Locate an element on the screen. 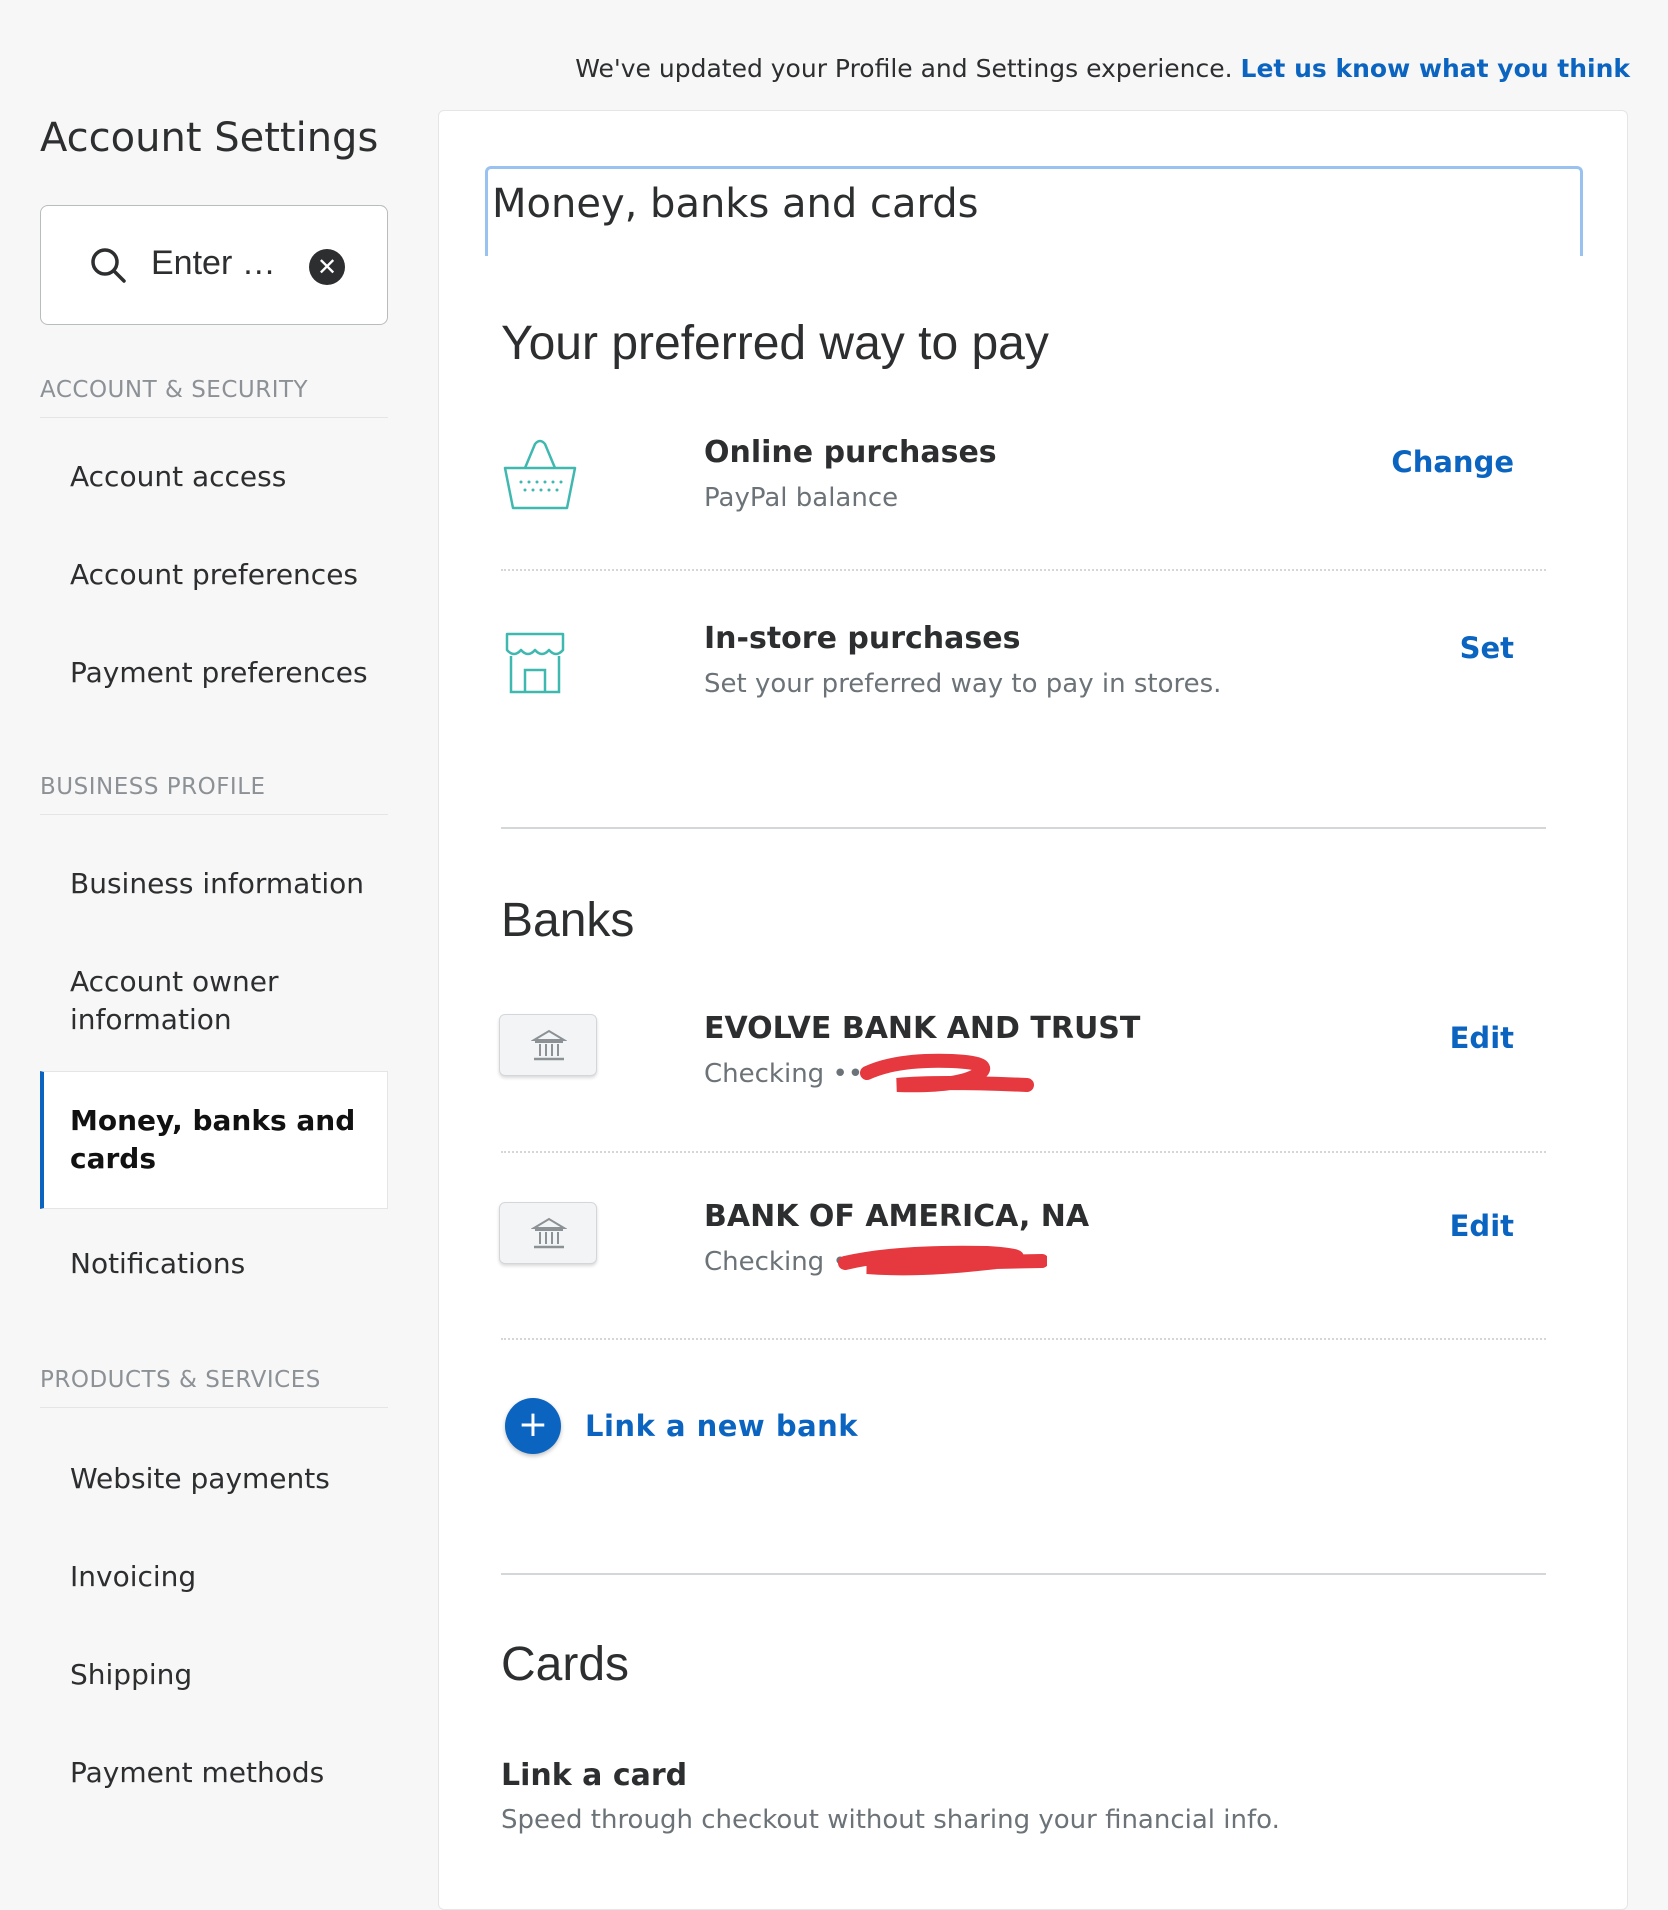 Image resolution: width=1668 pixels, height=1910 pixels. instore-purchases-sub: Set your preferred way to pay in stores. is located at coordinates (963, 684).